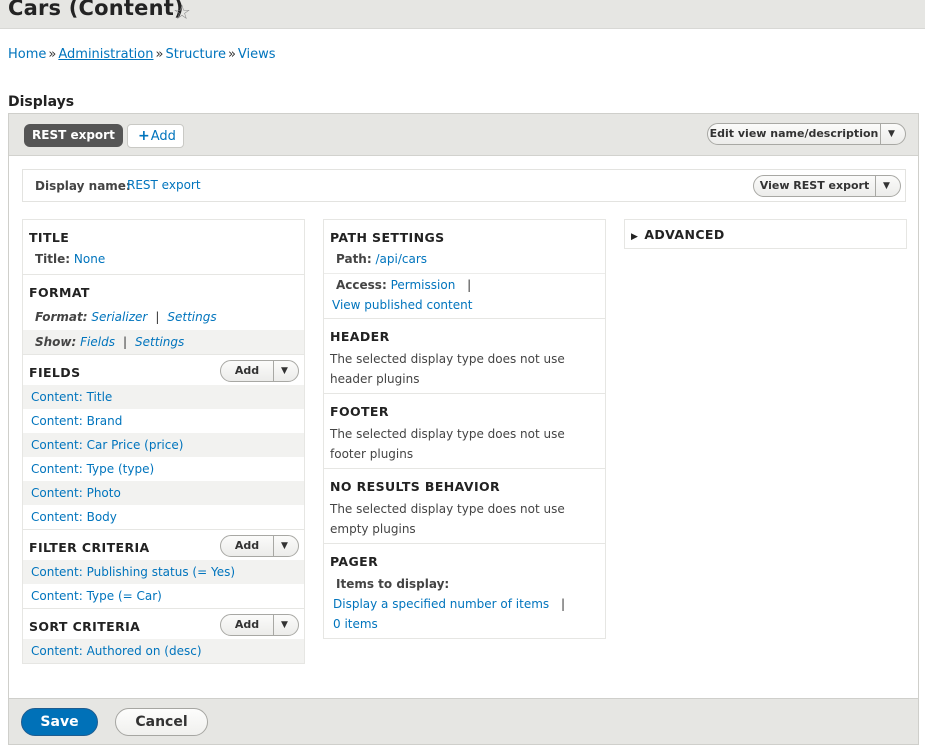 The height and width of the screenshot is (748, 925). What do you see at coordinates (423, 285) in the screenshot?
I see `access-permission-link: Permission` at bounding box center [423, 285].